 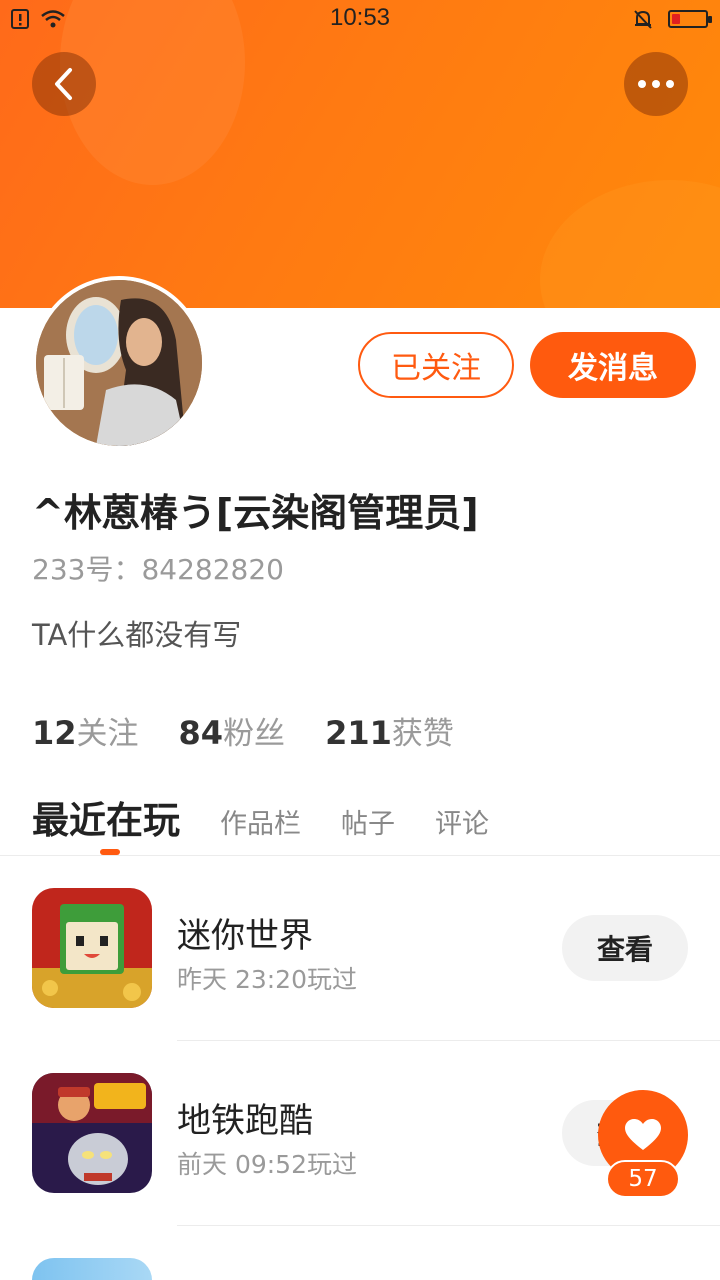 What do you see at coordinates (106, 817) in the screenshot?
I see `tab-recently-played: 最近在玩` at bounding box center [106, 817].